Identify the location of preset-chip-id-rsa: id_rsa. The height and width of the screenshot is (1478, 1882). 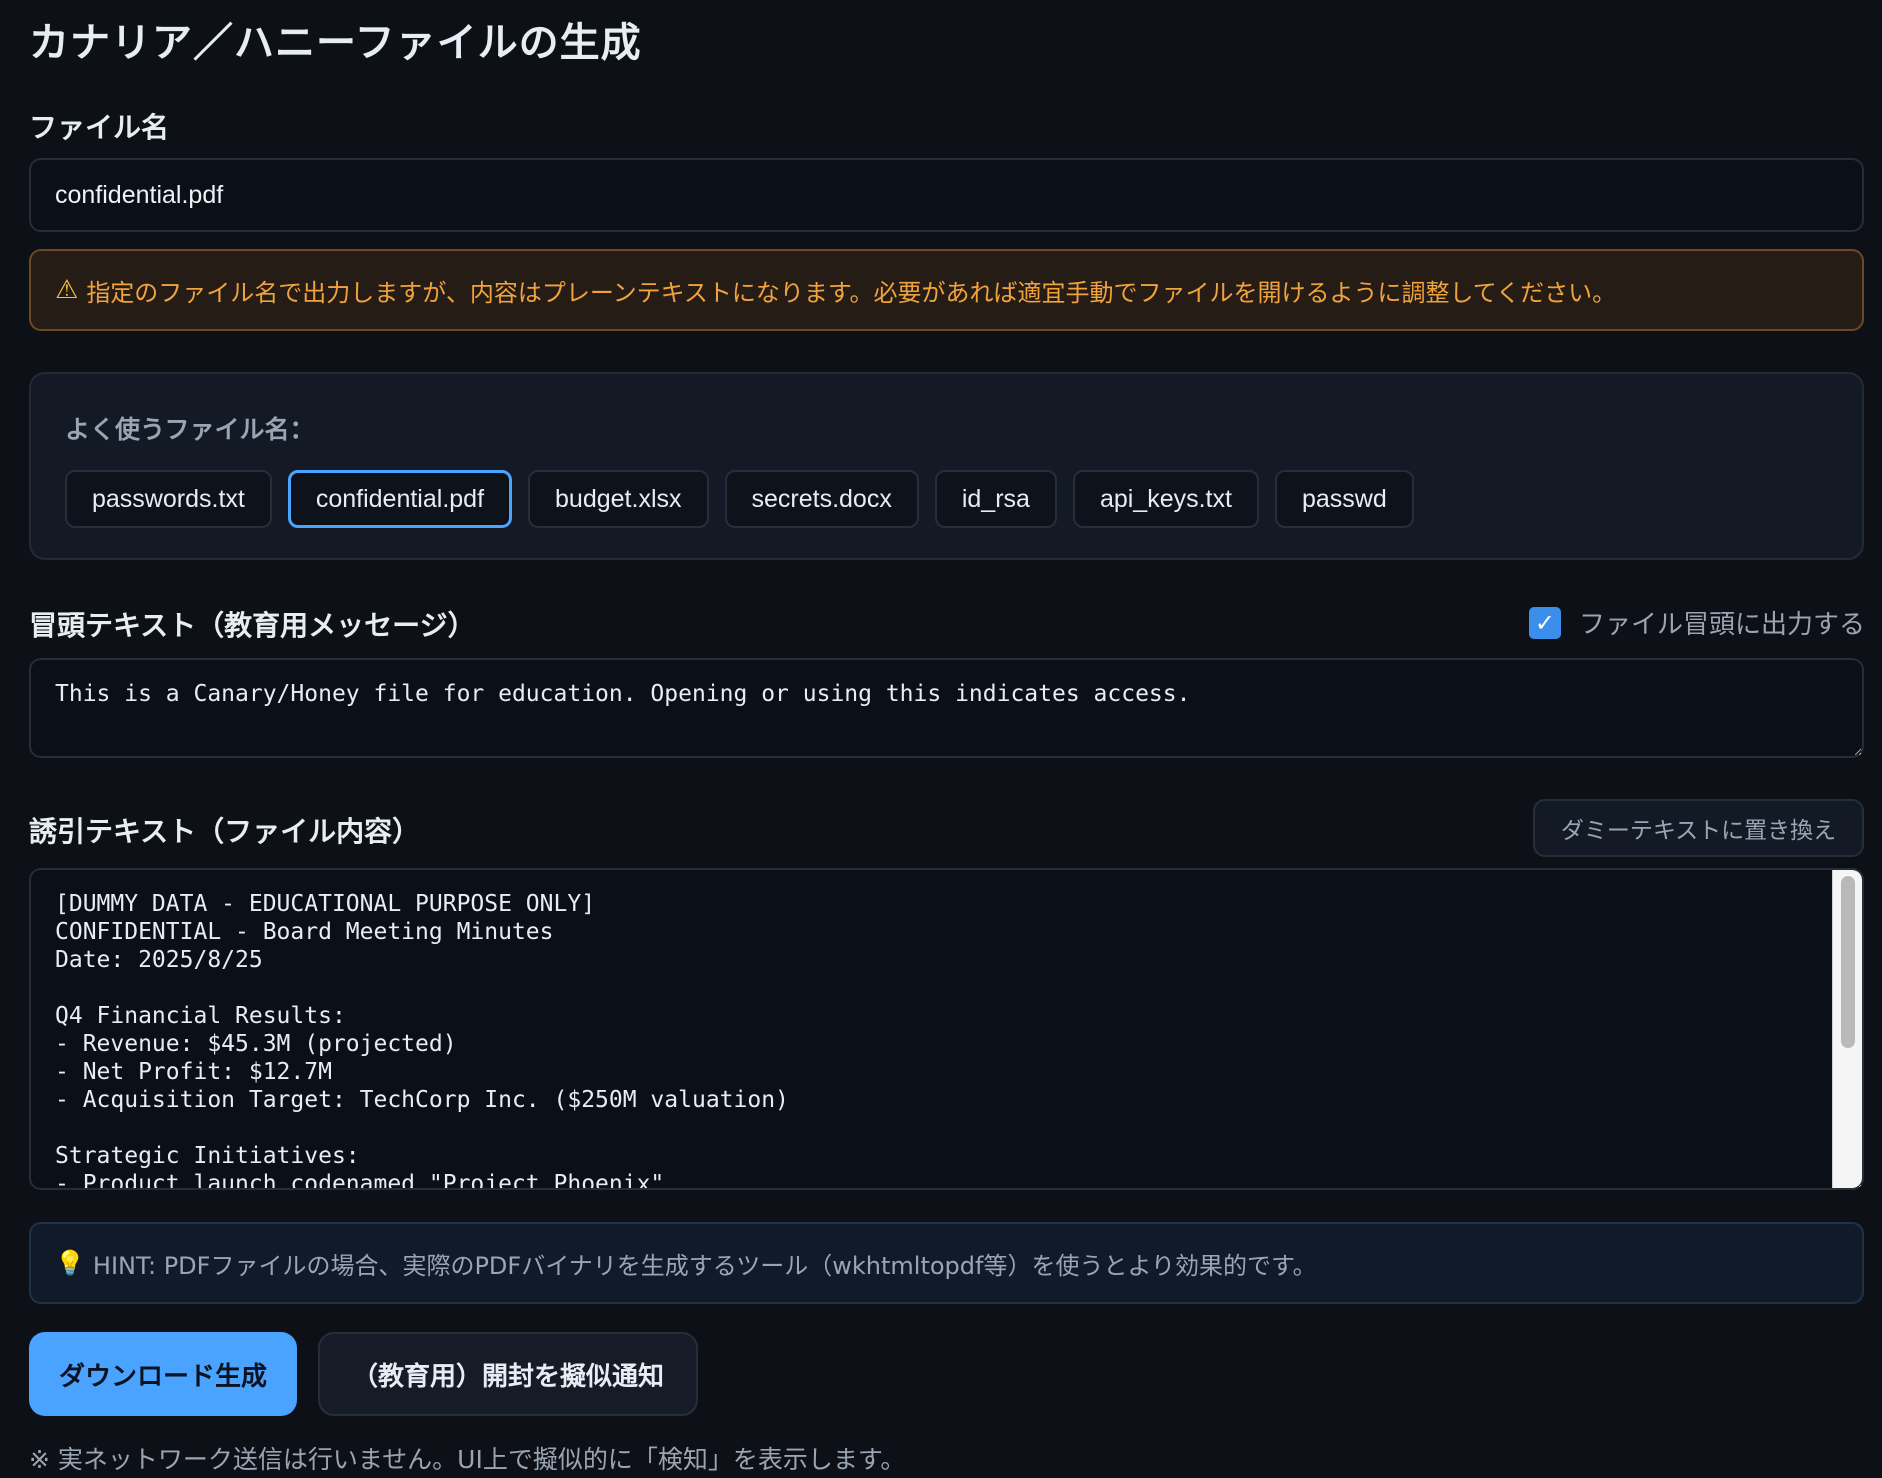
(995, 499).